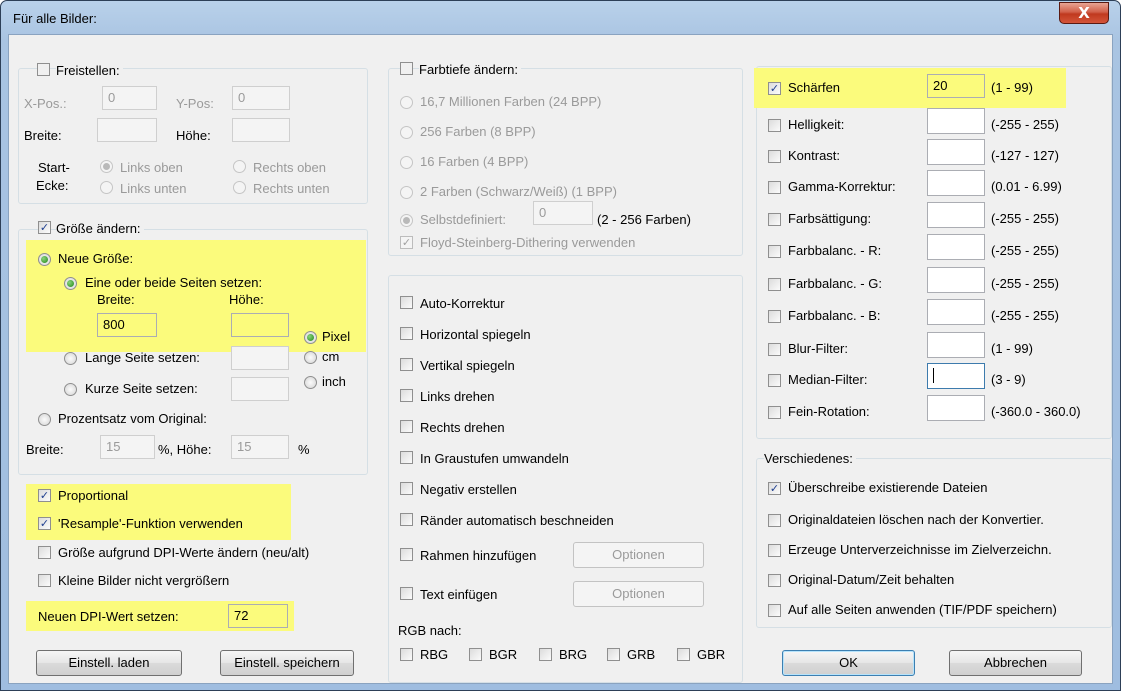 The height and width of the screenshot is (691, 1121). What do you see at coordinates (774, 125) in the screenshot?
I see `brightness-checkbox` at bounding box center [774, 125].